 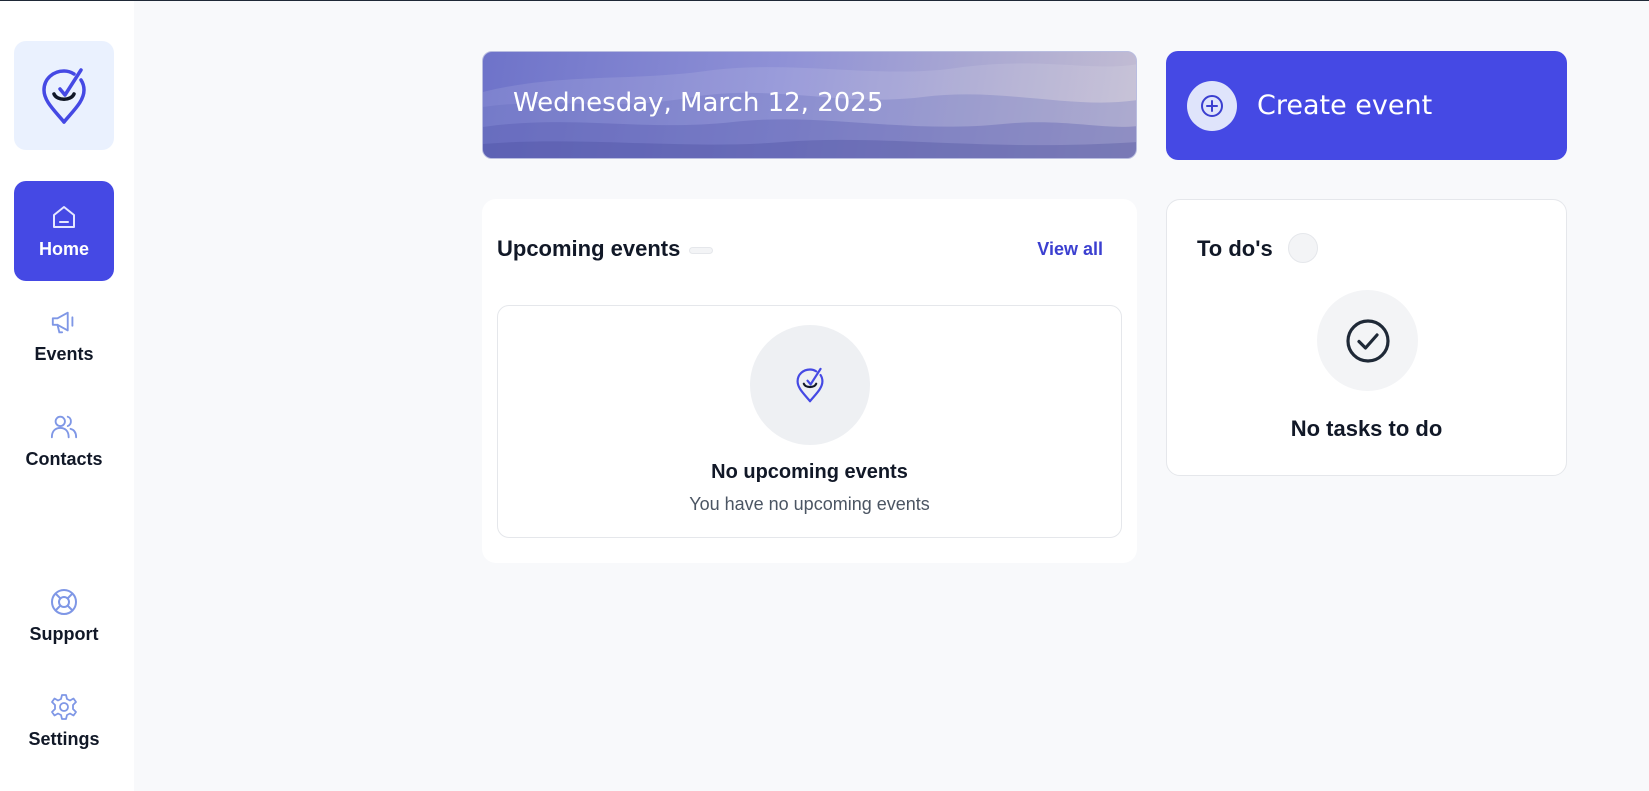 I want to click on megaphone-icon, so click(x=64, y=322).